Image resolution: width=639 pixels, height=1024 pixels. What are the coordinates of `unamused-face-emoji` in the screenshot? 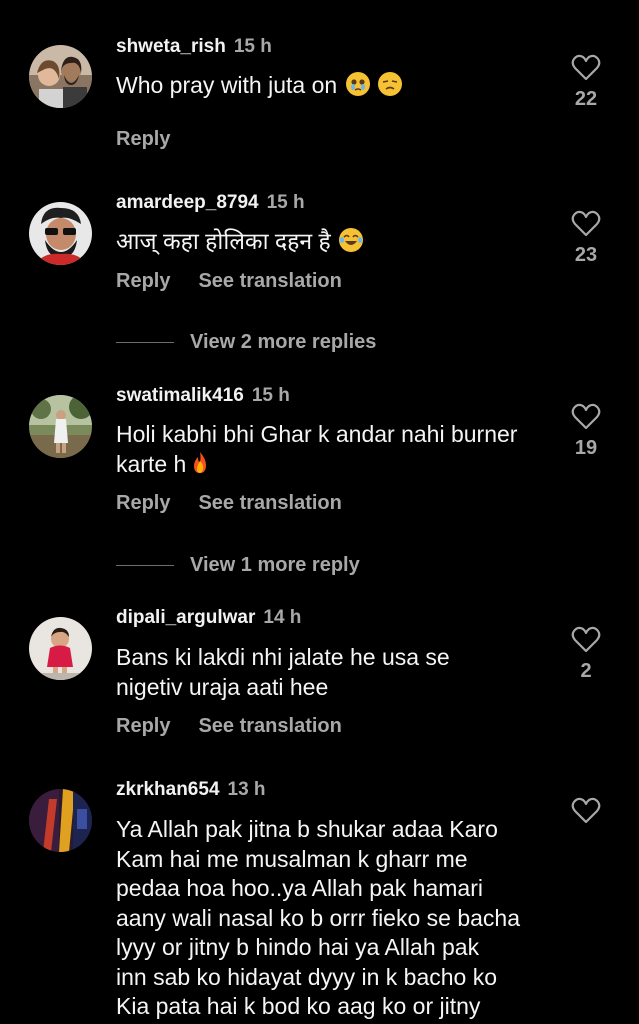 It's located at (389, 84).